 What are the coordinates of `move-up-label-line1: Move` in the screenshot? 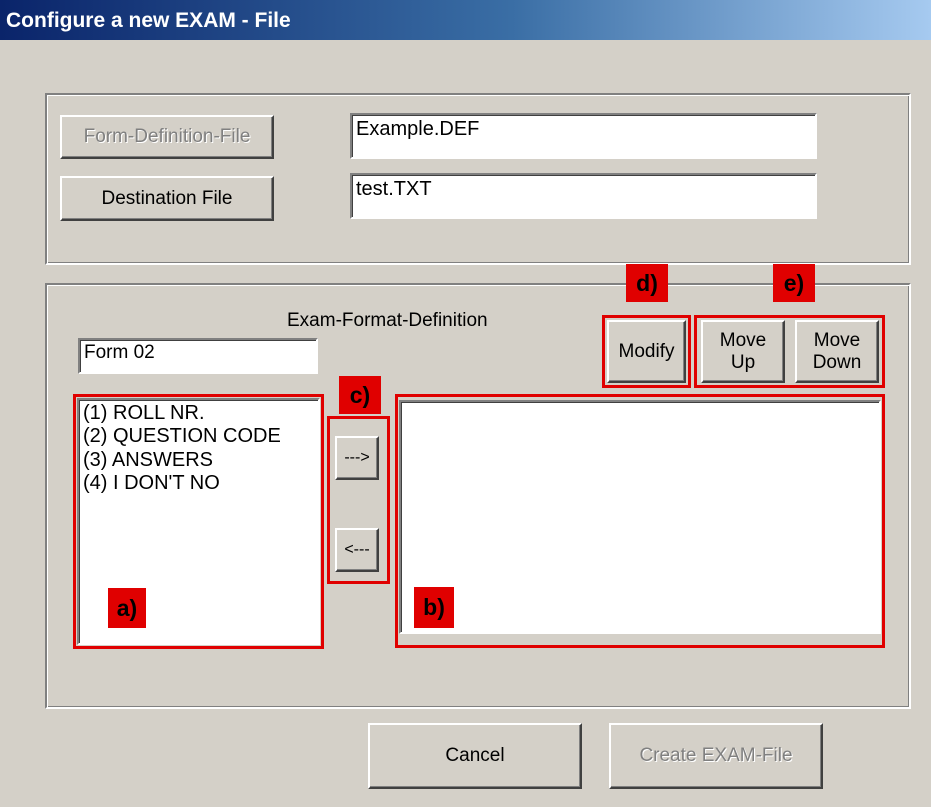 It's located at (743, 340).